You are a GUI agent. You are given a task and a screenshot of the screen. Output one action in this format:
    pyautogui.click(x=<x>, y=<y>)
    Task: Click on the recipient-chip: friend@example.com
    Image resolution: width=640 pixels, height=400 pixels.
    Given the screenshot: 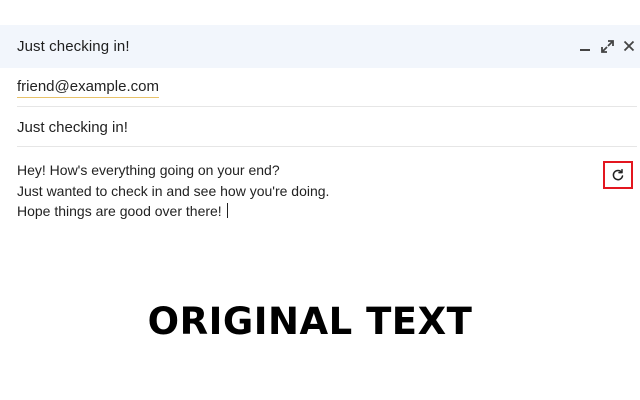 What is the action you would take?
    pyautogui.click(x=88, y=88)
    